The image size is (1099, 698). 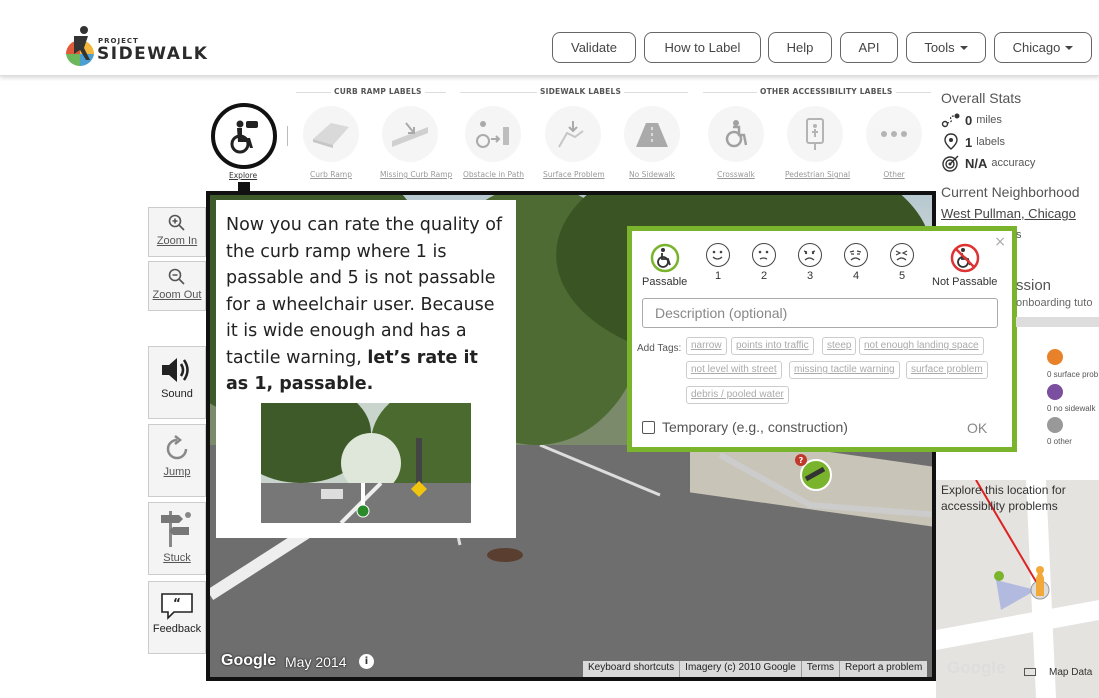 What do you see at coordinates (574, 174) in the screenshot?
I see `surface-problem-label: Surface Problem` at bounding box center [574, 174].